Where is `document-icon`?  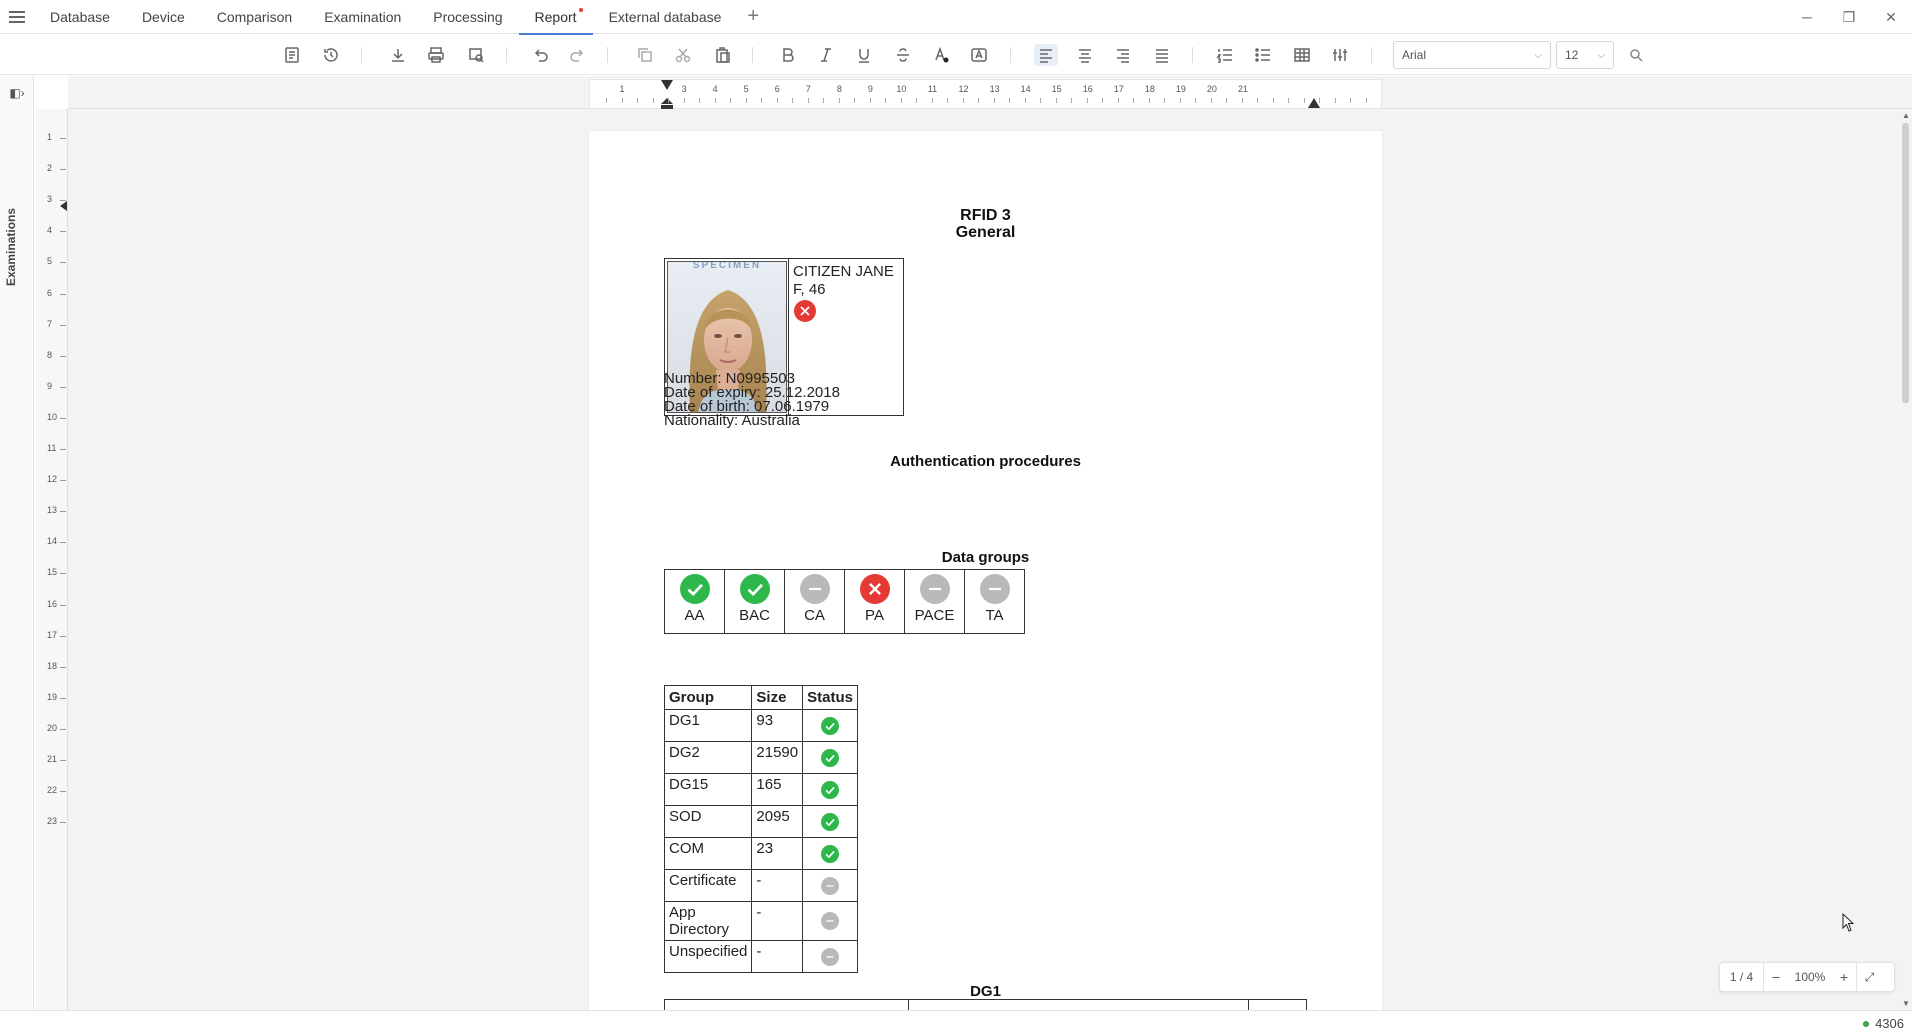
document-icon is located at coordinates (292, 55).